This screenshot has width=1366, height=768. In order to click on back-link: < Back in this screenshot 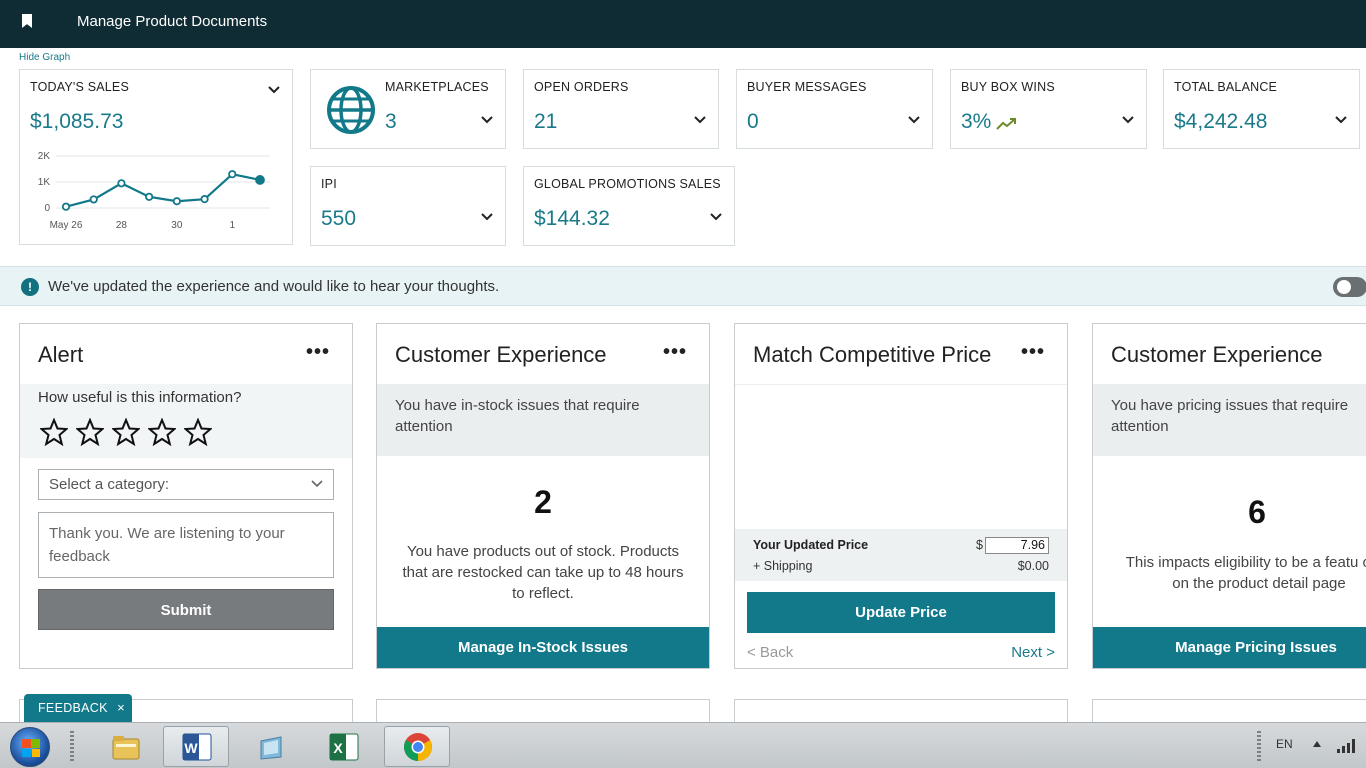, I will do `click(770, 652)`.